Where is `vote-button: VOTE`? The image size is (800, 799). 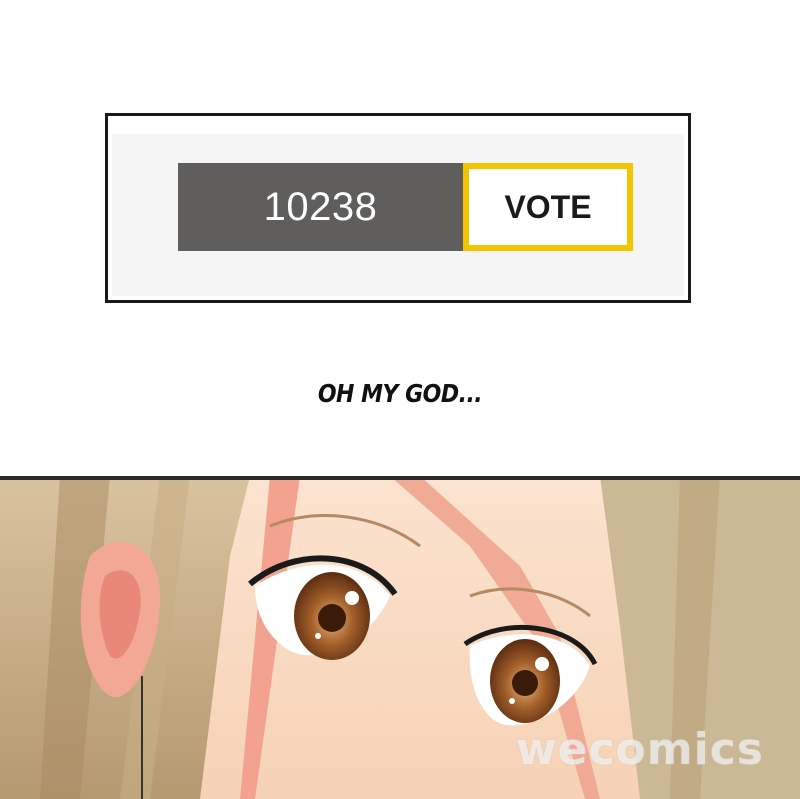 vote-button: VOTE is located at coordinates (548, 207).